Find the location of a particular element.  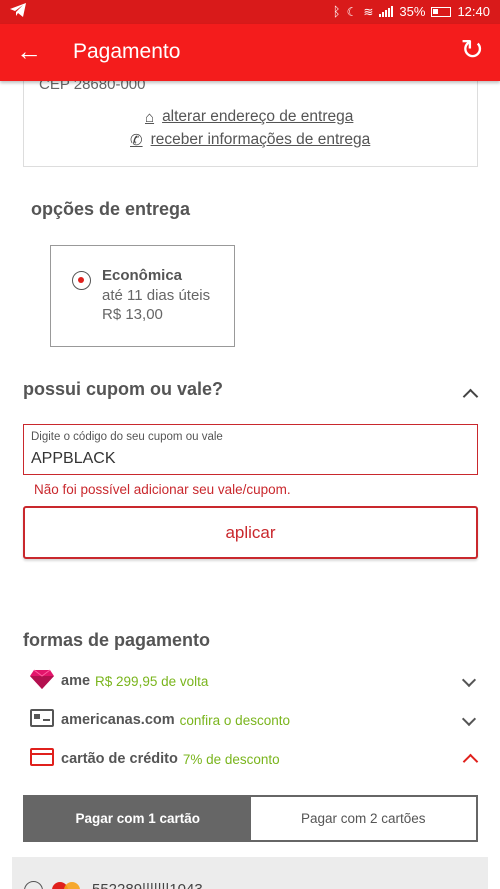

do-not-disturb-icon: ☾ is located at coordinates (352, 11).